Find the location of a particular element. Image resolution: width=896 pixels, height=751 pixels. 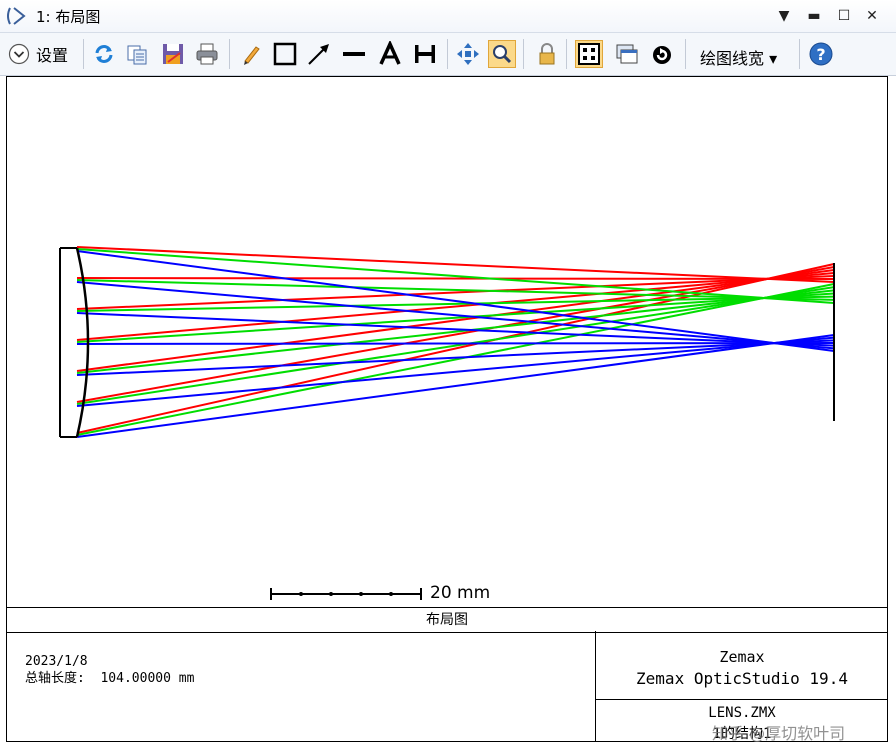

pan-arrows-icon is located at coordinates (468, 54).